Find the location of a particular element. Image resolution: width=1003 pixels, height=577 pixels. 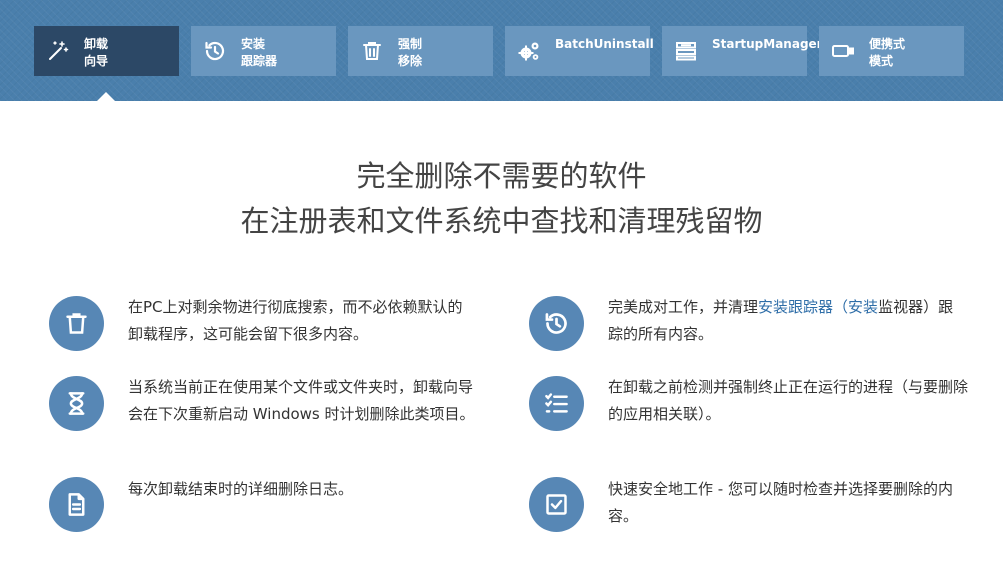

feature-trash-icon is located at coordinates (76, 323).